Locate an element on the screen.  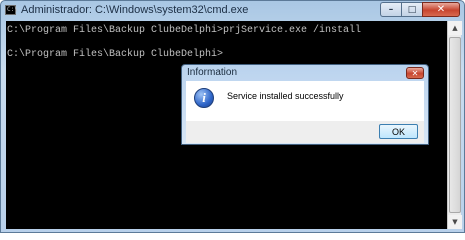
dialog-close-button: ✕ is located at coordinates (415, 73).